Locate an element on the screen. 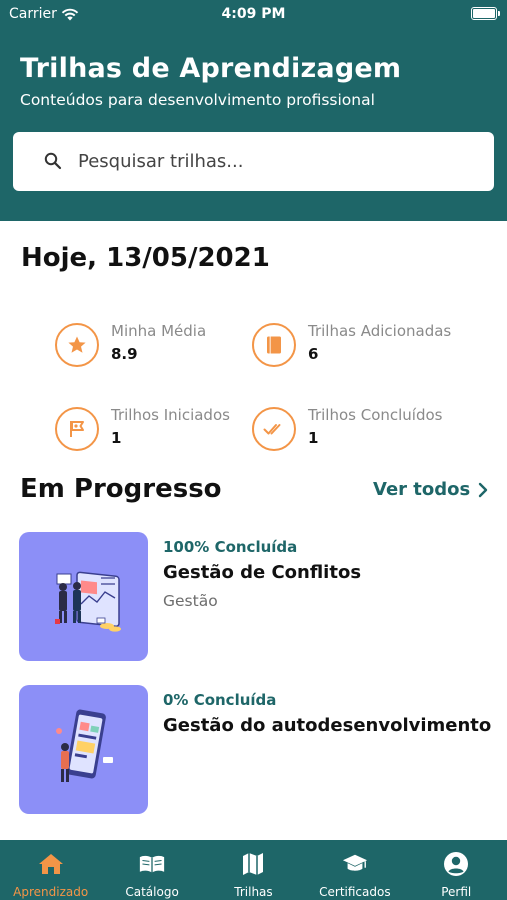 The image size is (507, 900). star-icon is located at coordinates (77, 344).